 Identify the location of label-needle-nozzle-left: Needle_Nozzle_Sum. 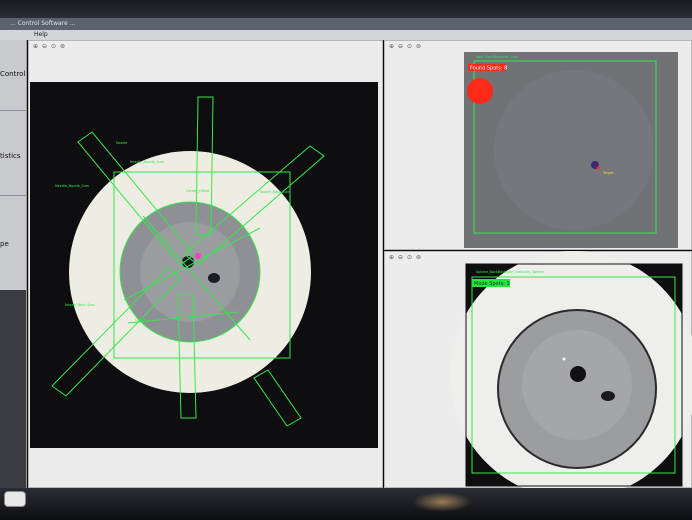
(72, 186).